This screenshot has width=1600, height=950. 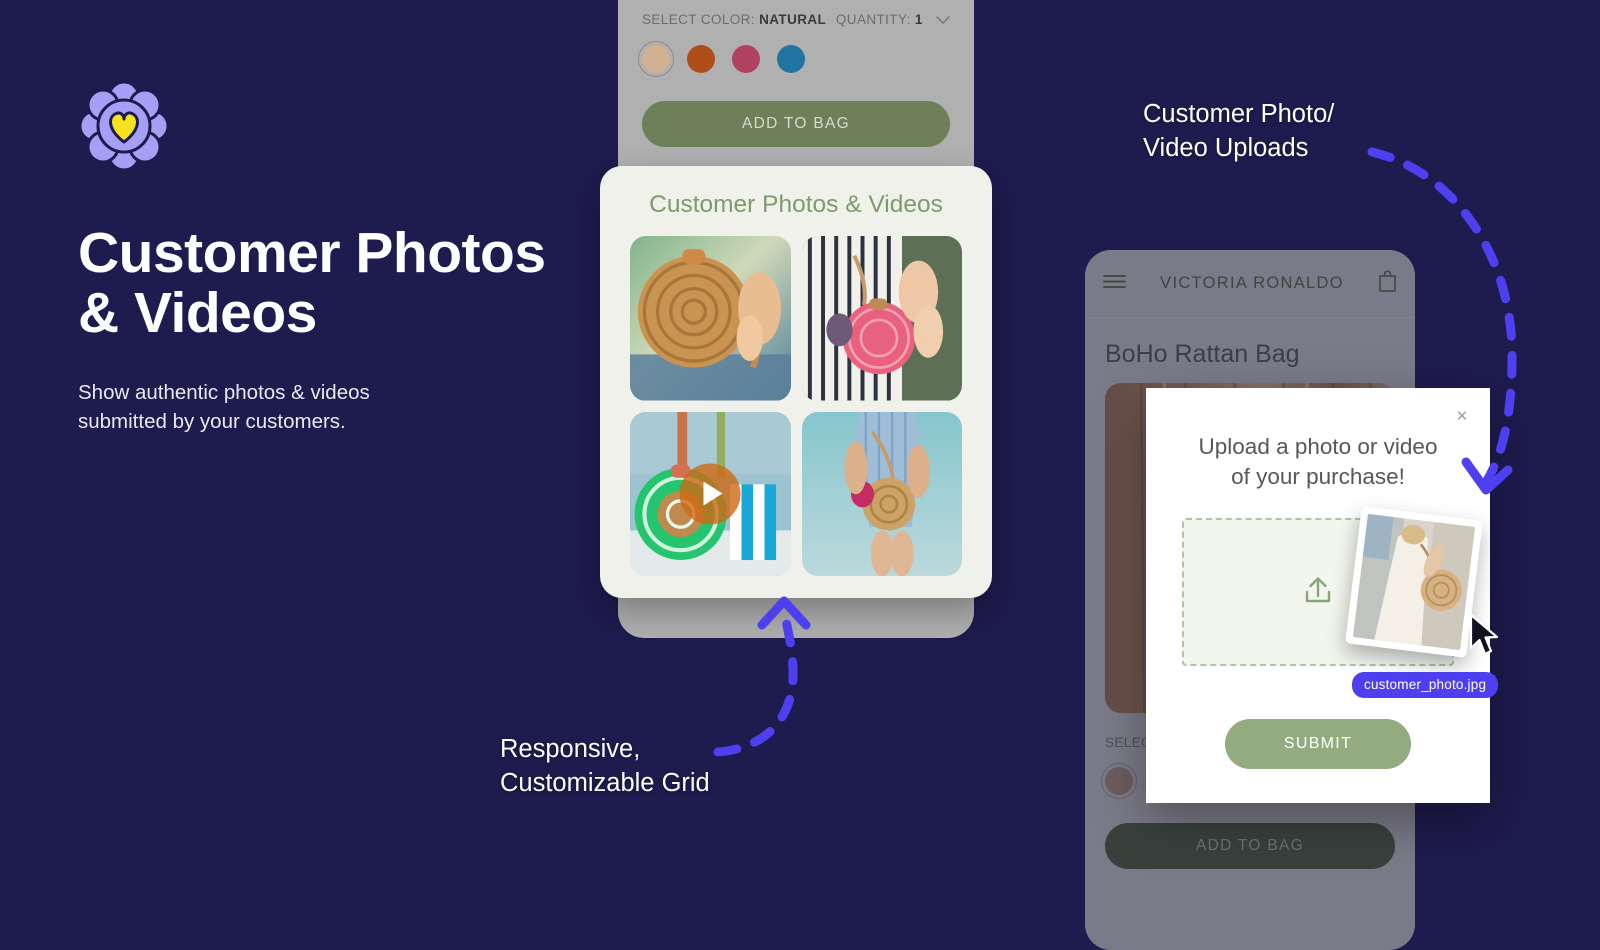 I want to click on ugc-photo-grid, so click(x=796, y=406).